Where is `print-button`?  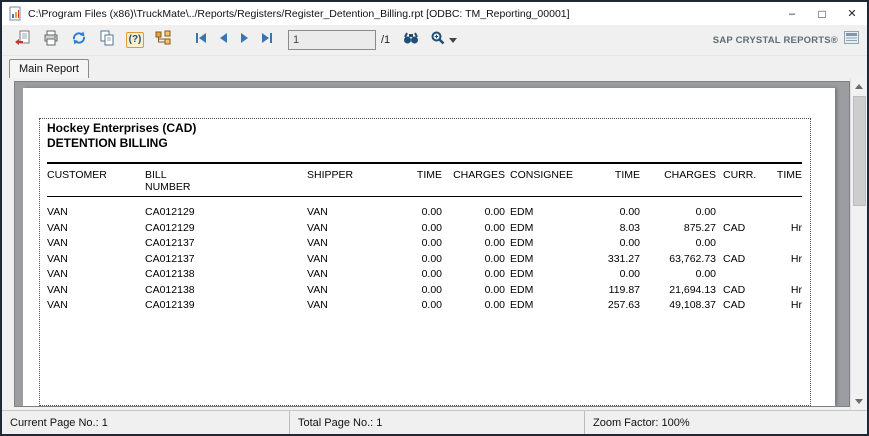
print-button is located at coordinates (51, 40).